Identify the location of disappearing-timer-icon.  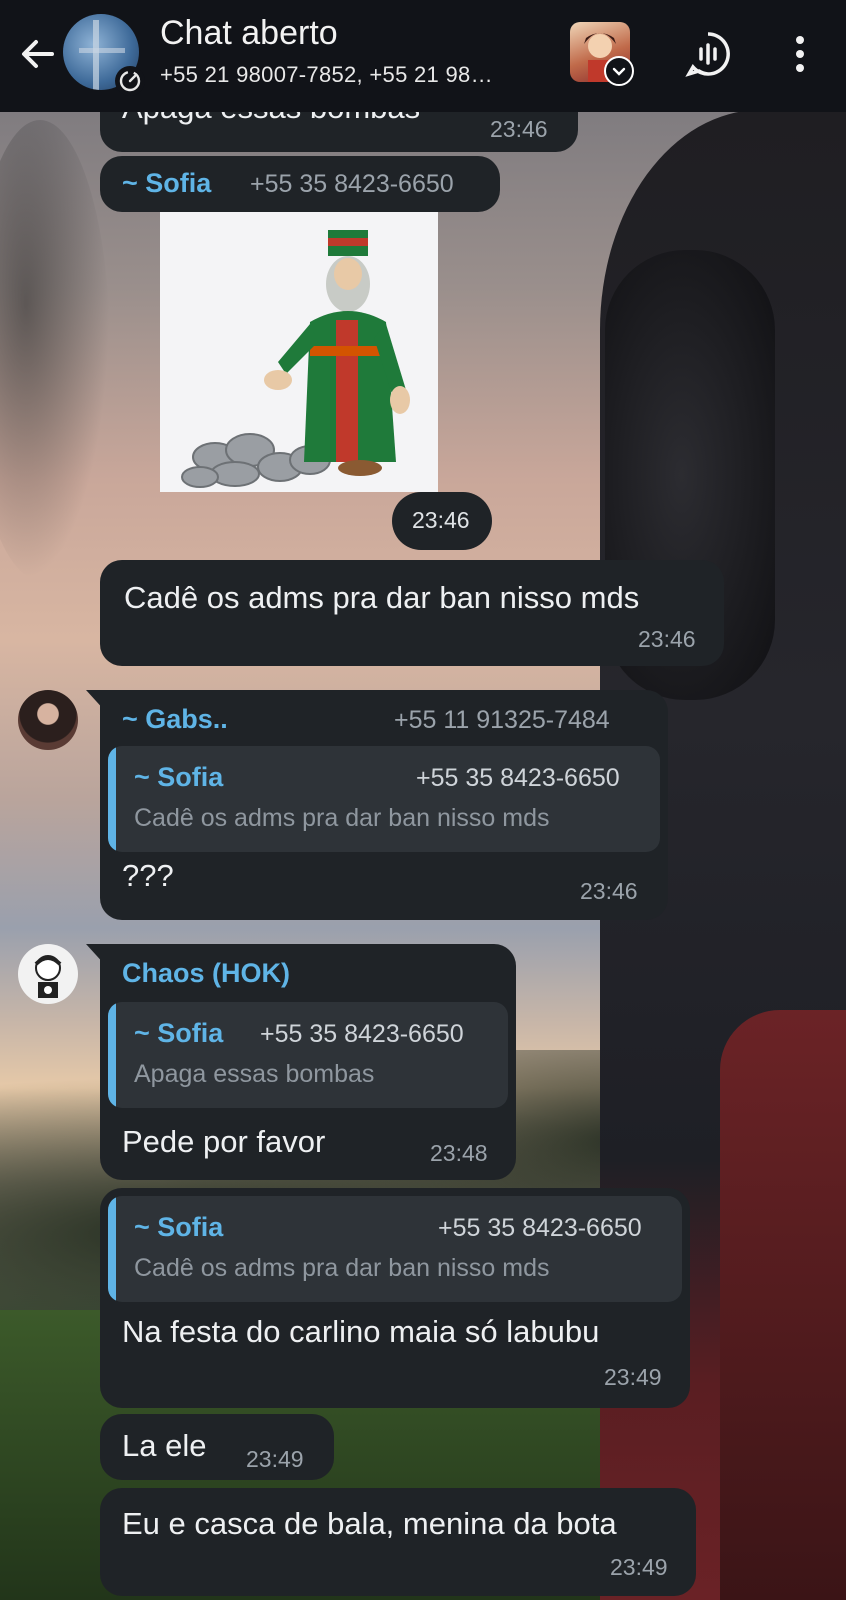
(130, 81).